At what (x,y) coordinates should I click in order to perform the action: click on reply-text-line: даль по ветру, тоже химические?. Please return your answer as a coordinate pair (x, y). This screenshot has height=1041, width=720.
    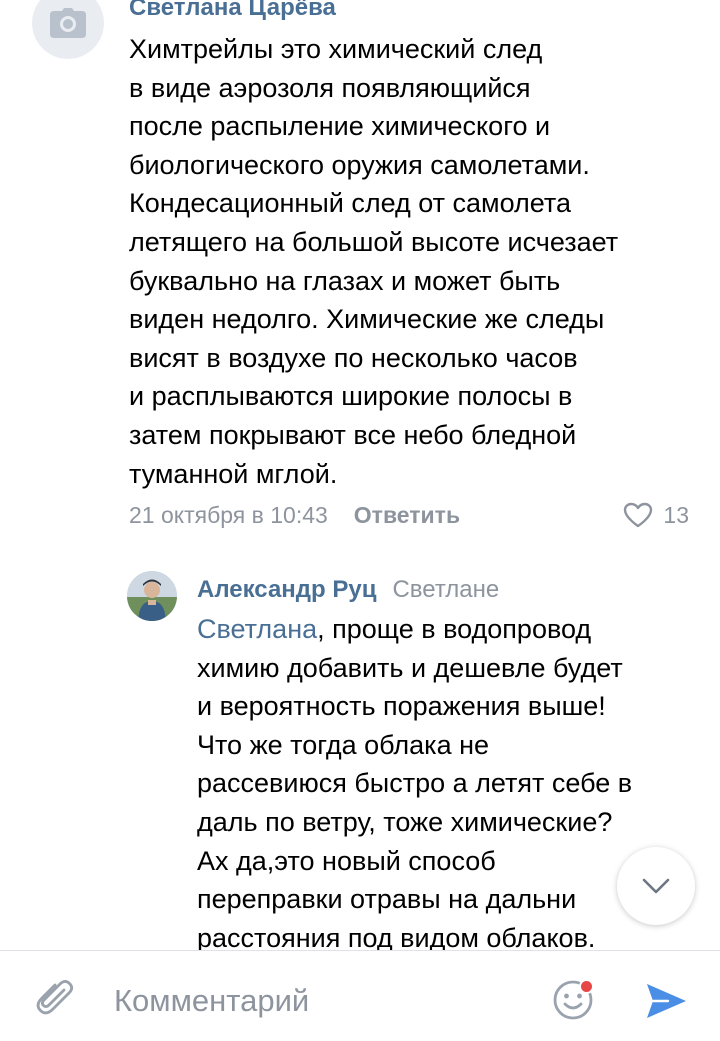
    Looking at the image, I should click on (405, 821).